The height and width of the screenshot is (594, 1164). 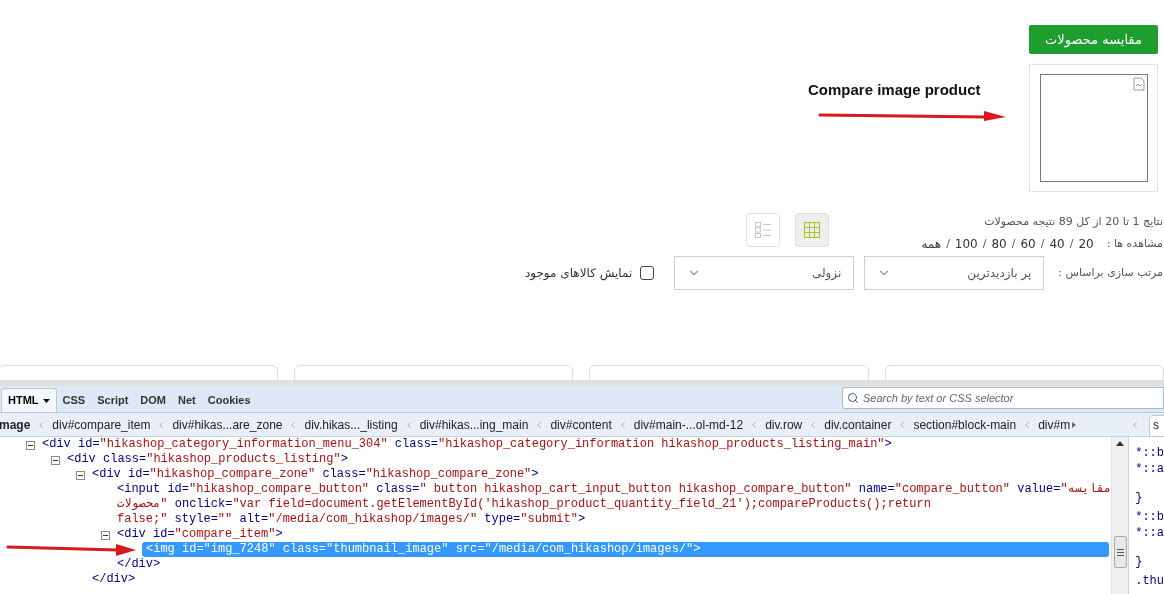 What do you see at coordinates (1138, 84) in the screenshot?
I see `broken-image-icon` at bounding box center [1138, 84].